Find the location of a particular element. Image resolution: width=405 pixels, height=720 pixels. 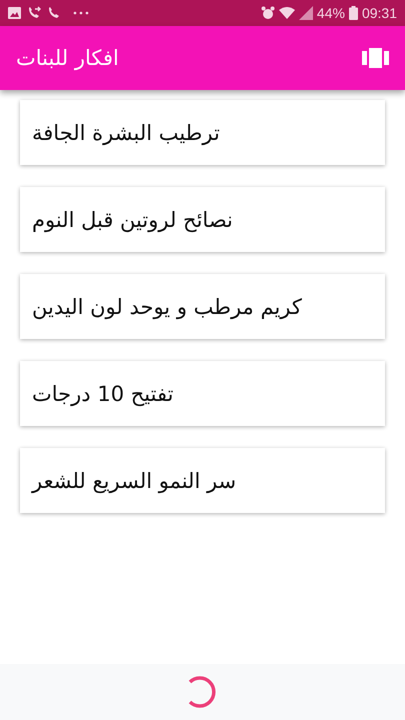

topic-card: نصائح لروتين قبل النوم is located at coordinates (202, 219).